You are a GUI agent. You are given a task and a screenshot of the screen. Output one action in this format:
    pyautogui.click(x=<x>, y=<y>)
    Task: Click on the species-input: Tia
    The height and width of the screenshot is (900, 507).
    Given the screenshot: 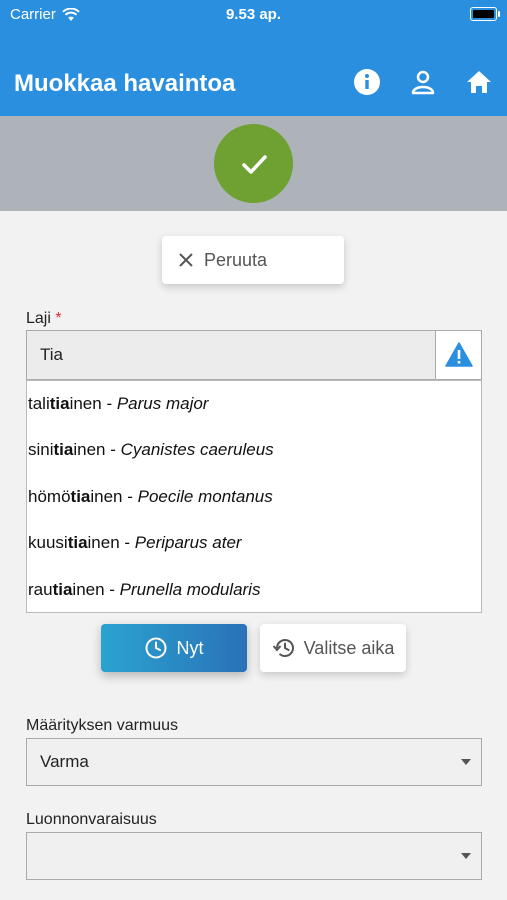 What is the action you would take?
    pyautogui.click(x=231, y=355)
    